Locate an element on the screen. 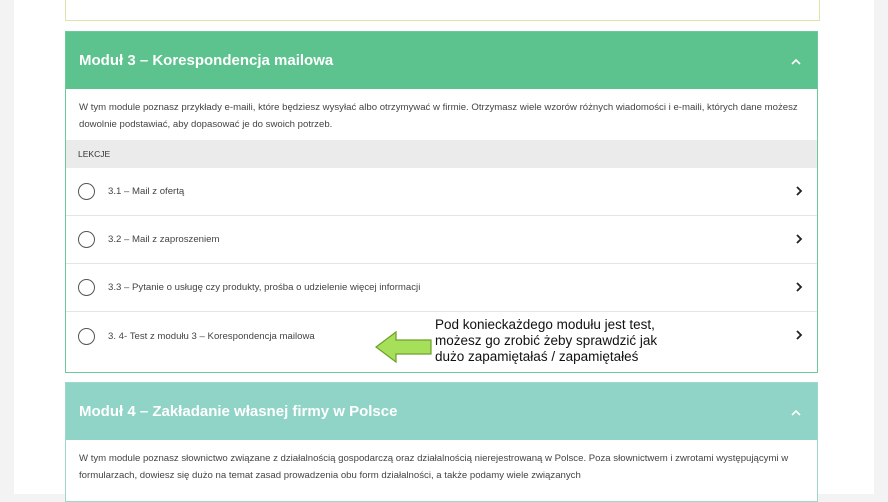 This screenshot has height=502, width=888. lesson-item: 3.2 – Mail z zaproszeniem is located at coordinates (441, 240).